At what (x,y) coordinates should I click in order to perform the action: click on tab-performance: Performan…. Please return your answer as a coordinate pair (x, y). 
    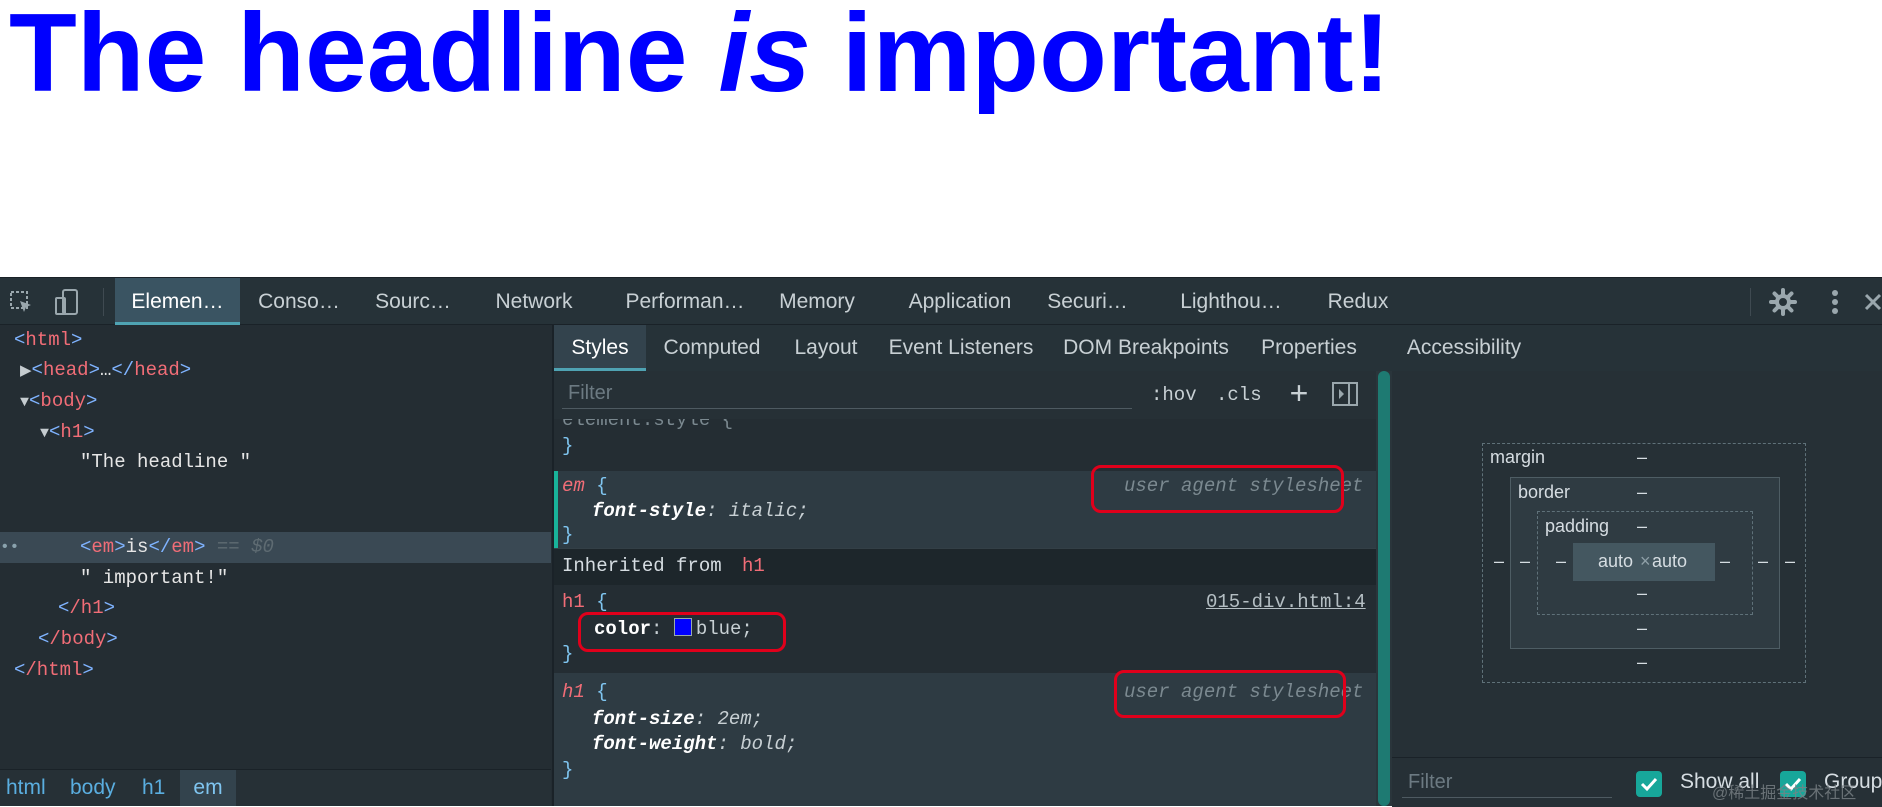
    Looking at the image, I should click on (685, 301).